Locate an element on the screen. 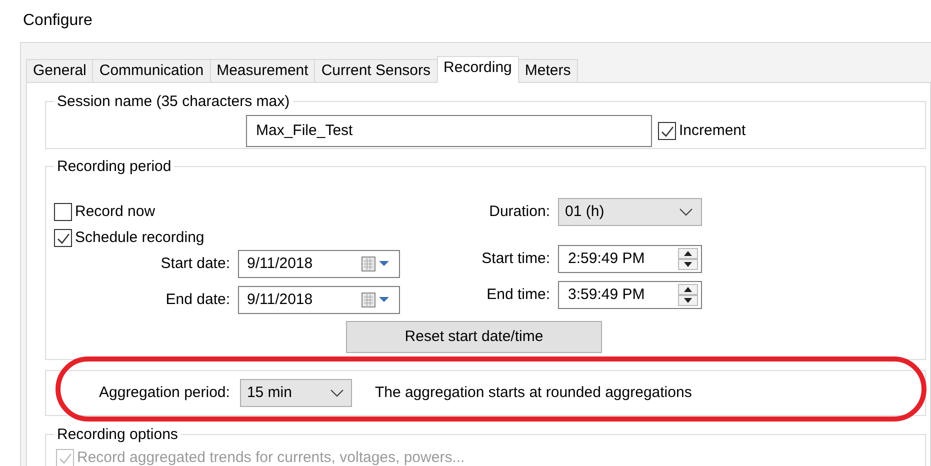 This screenshot has width=931, height=466. checkbox-label: Schedule recording is located at coordinates (139, 238).